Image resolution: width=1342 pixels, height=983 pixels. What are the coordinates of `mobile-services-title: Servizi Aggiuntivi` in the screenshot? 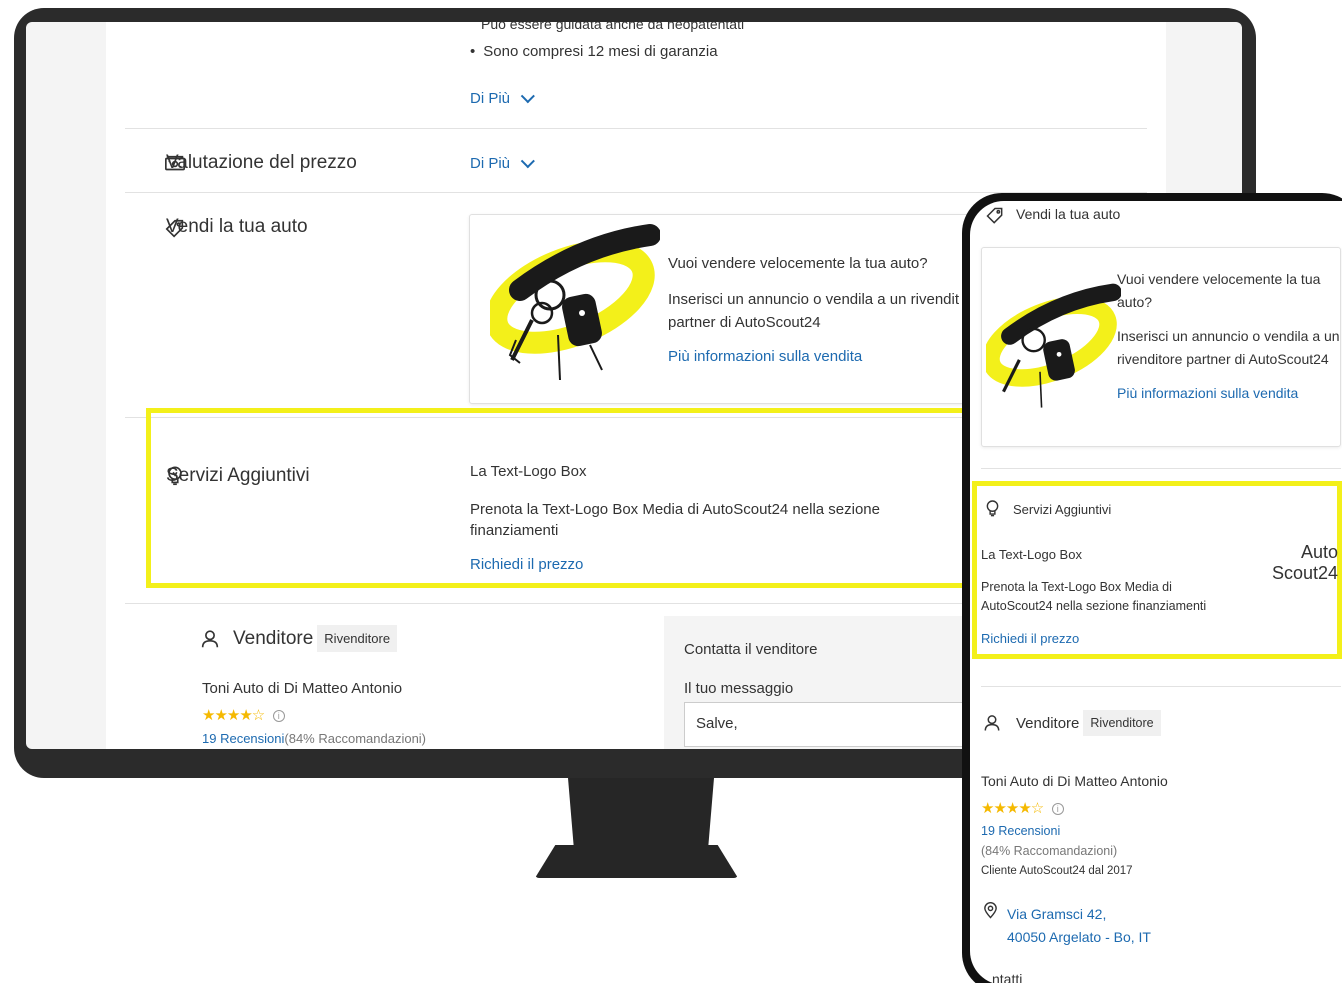 It's located at (1062, 509).